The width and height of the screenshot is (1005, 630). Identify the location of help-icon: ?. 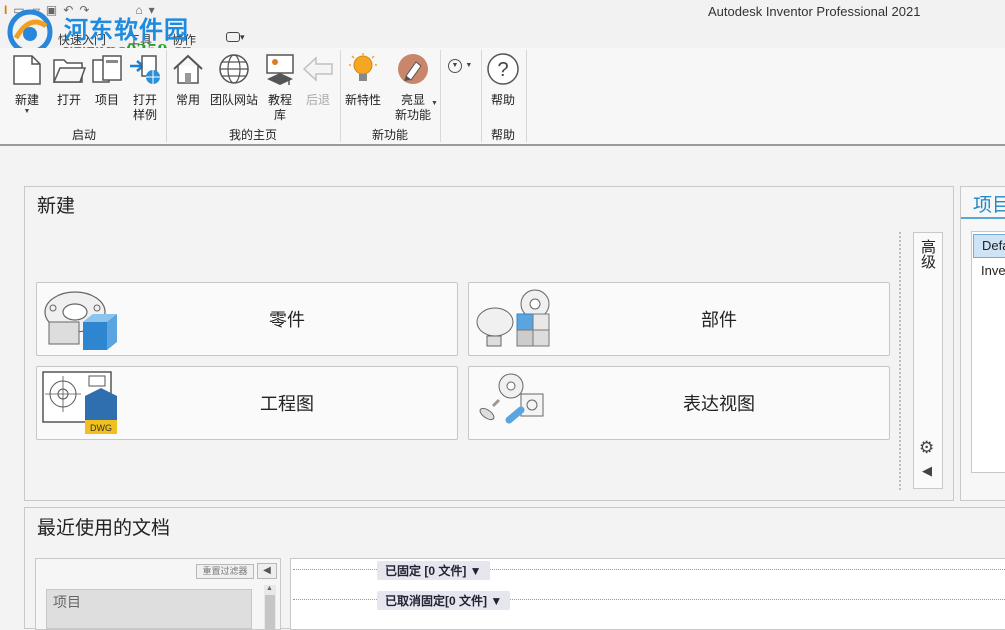
(503, 69).